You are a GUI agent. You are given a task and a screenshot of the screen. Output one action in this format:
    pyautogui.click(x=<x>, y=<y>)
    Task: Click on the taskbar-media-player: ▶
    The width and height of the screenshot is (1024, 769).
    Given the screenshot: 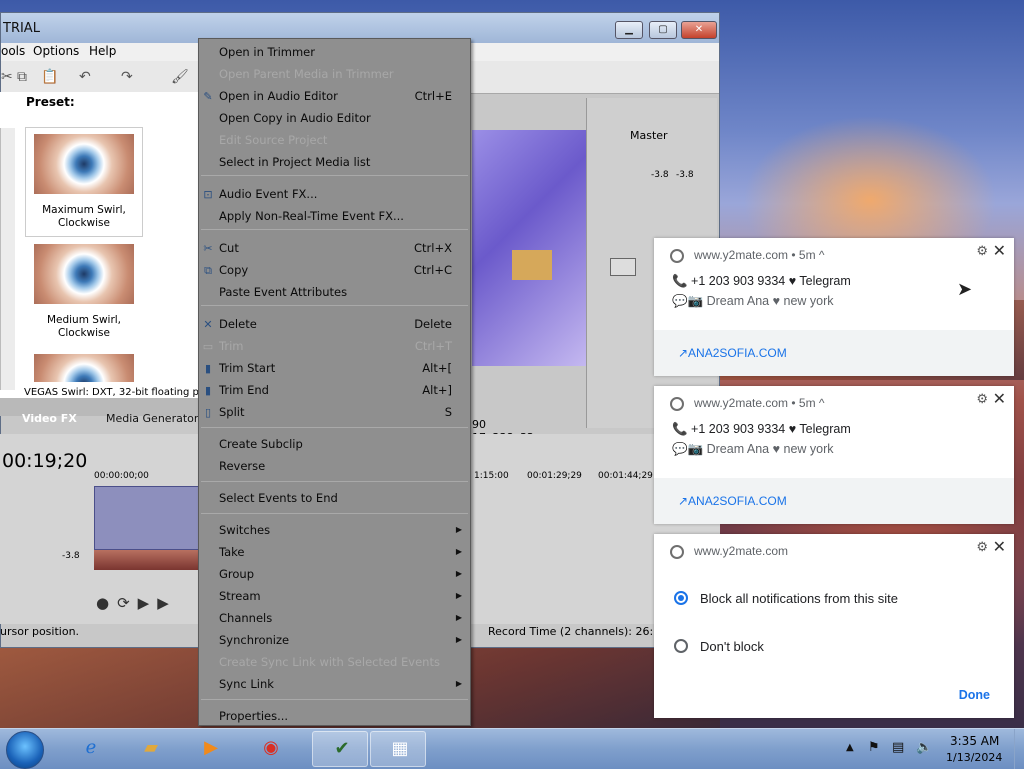 What is the action you would take?
    pyautogui.click(x=210, y=749)
    